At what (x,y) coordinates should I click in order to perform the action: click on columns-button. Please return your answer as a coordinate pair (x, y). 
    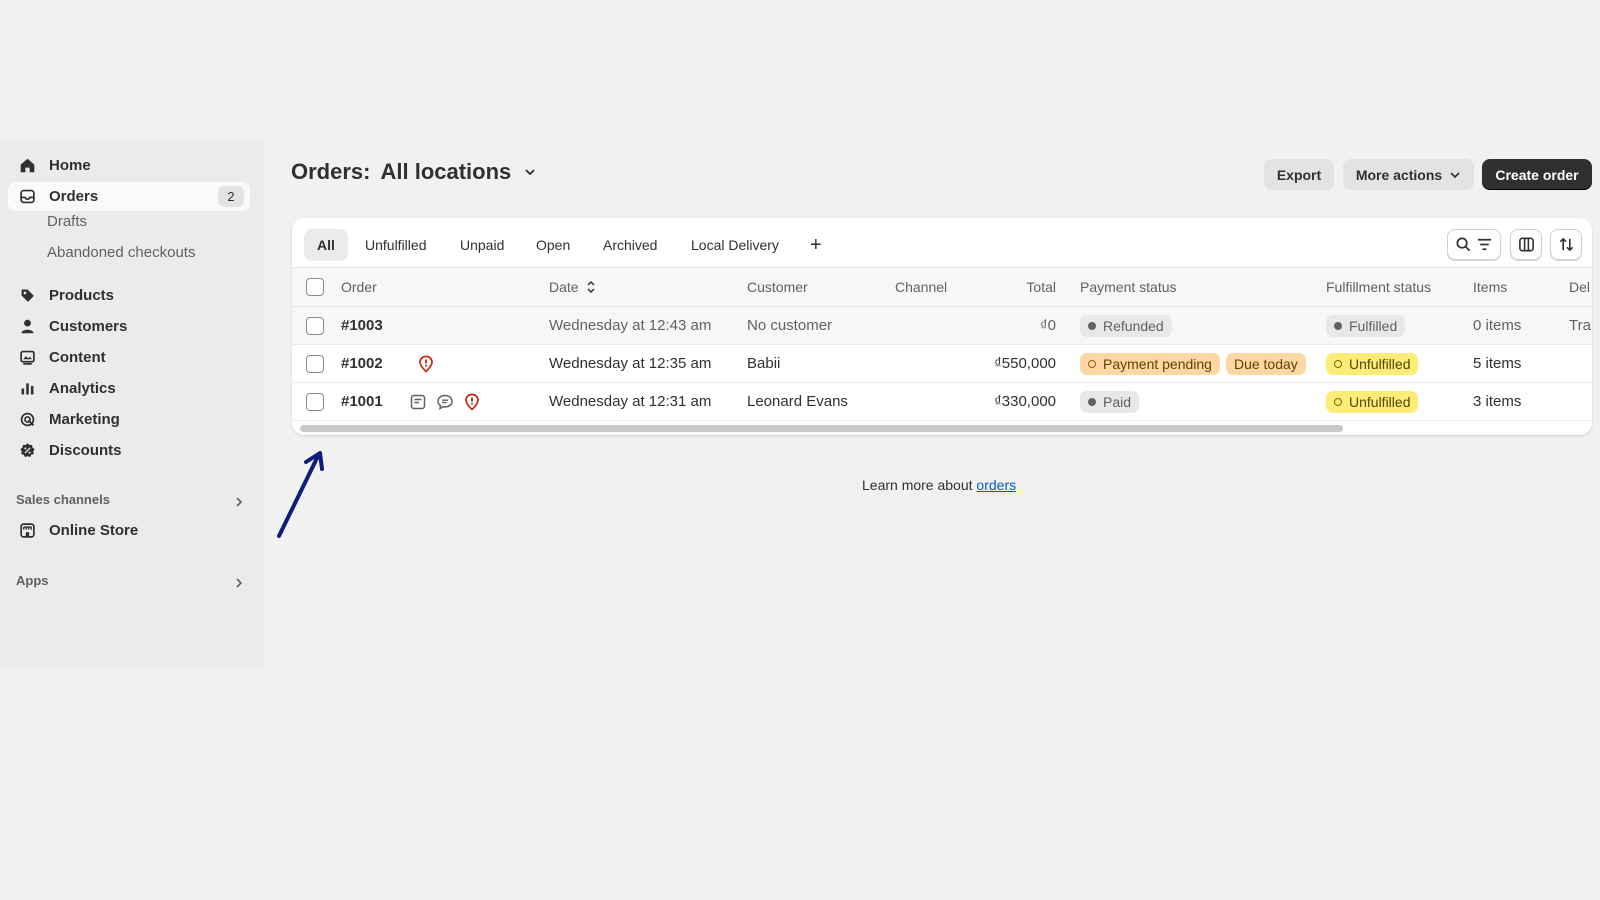
    Looking at the image, I should click on (1526, 244).